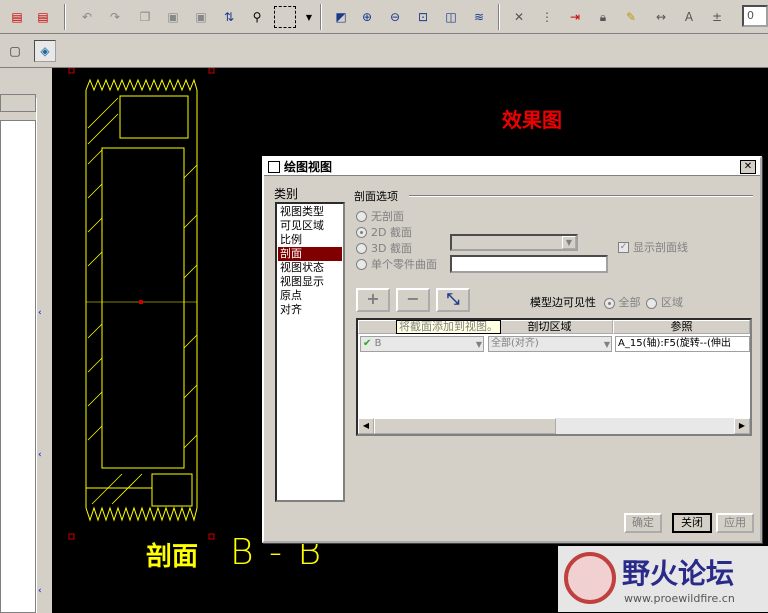  What do you see at coordinates (257, 17) in the screenshot?
I see `find-icon: ⚲` at bounding box center [257, 17].